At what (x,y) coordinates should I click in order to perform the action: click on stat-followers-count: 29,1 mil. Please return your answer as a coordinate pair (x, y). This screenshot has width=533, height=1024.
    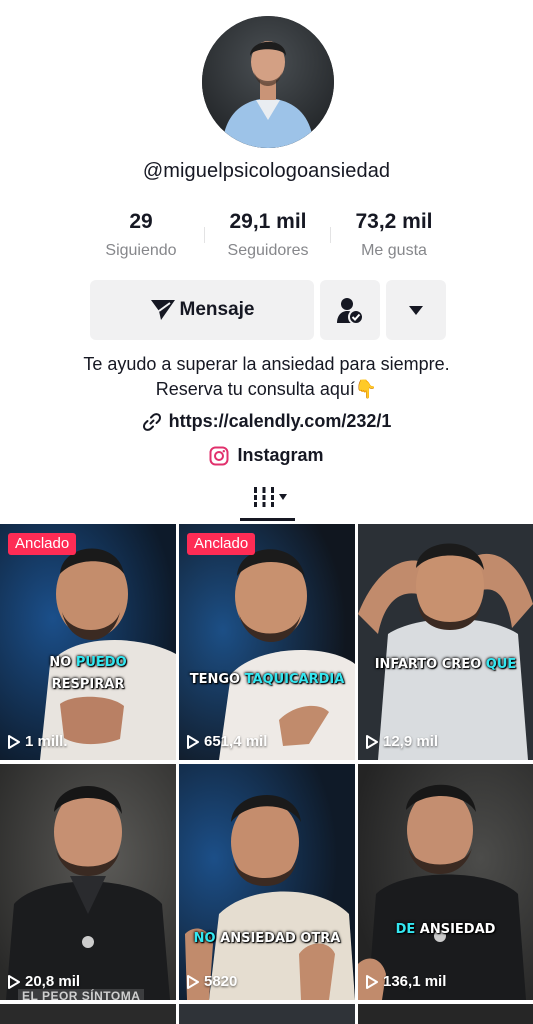
    Looking at the image, I should click on (268, 221).